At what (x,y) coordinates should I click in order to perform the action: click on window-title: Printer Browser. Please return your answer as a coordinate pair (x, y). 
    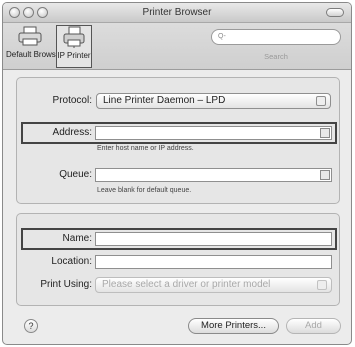
    Looking at the image, I should click on (177, 12).